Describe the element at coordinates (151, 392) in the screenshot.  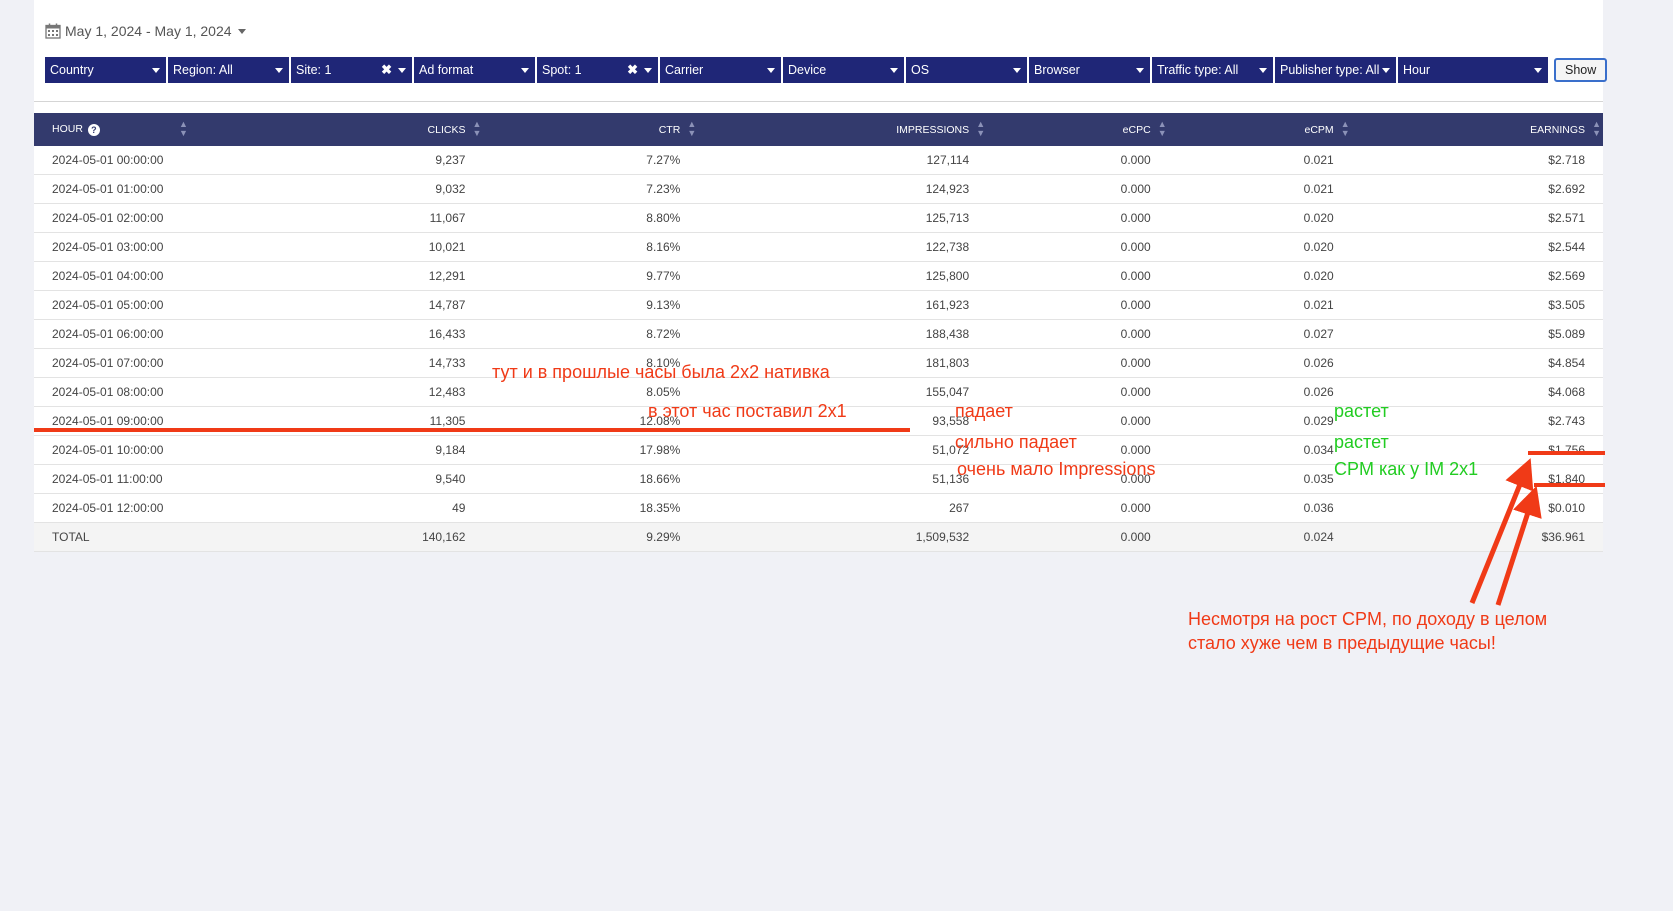
I see `table-cell: 2024-05-01 08:00:00` at that location.